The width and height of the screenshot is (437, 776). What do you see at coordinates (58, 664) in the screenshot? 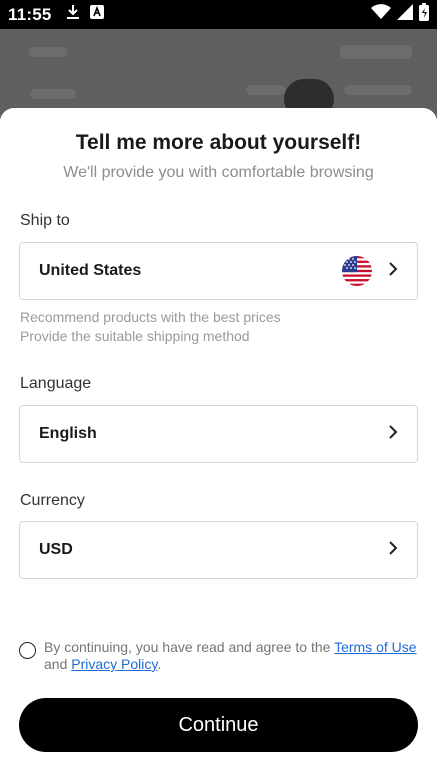
I see `agreement-and: and` at bounding box center [58, 664].